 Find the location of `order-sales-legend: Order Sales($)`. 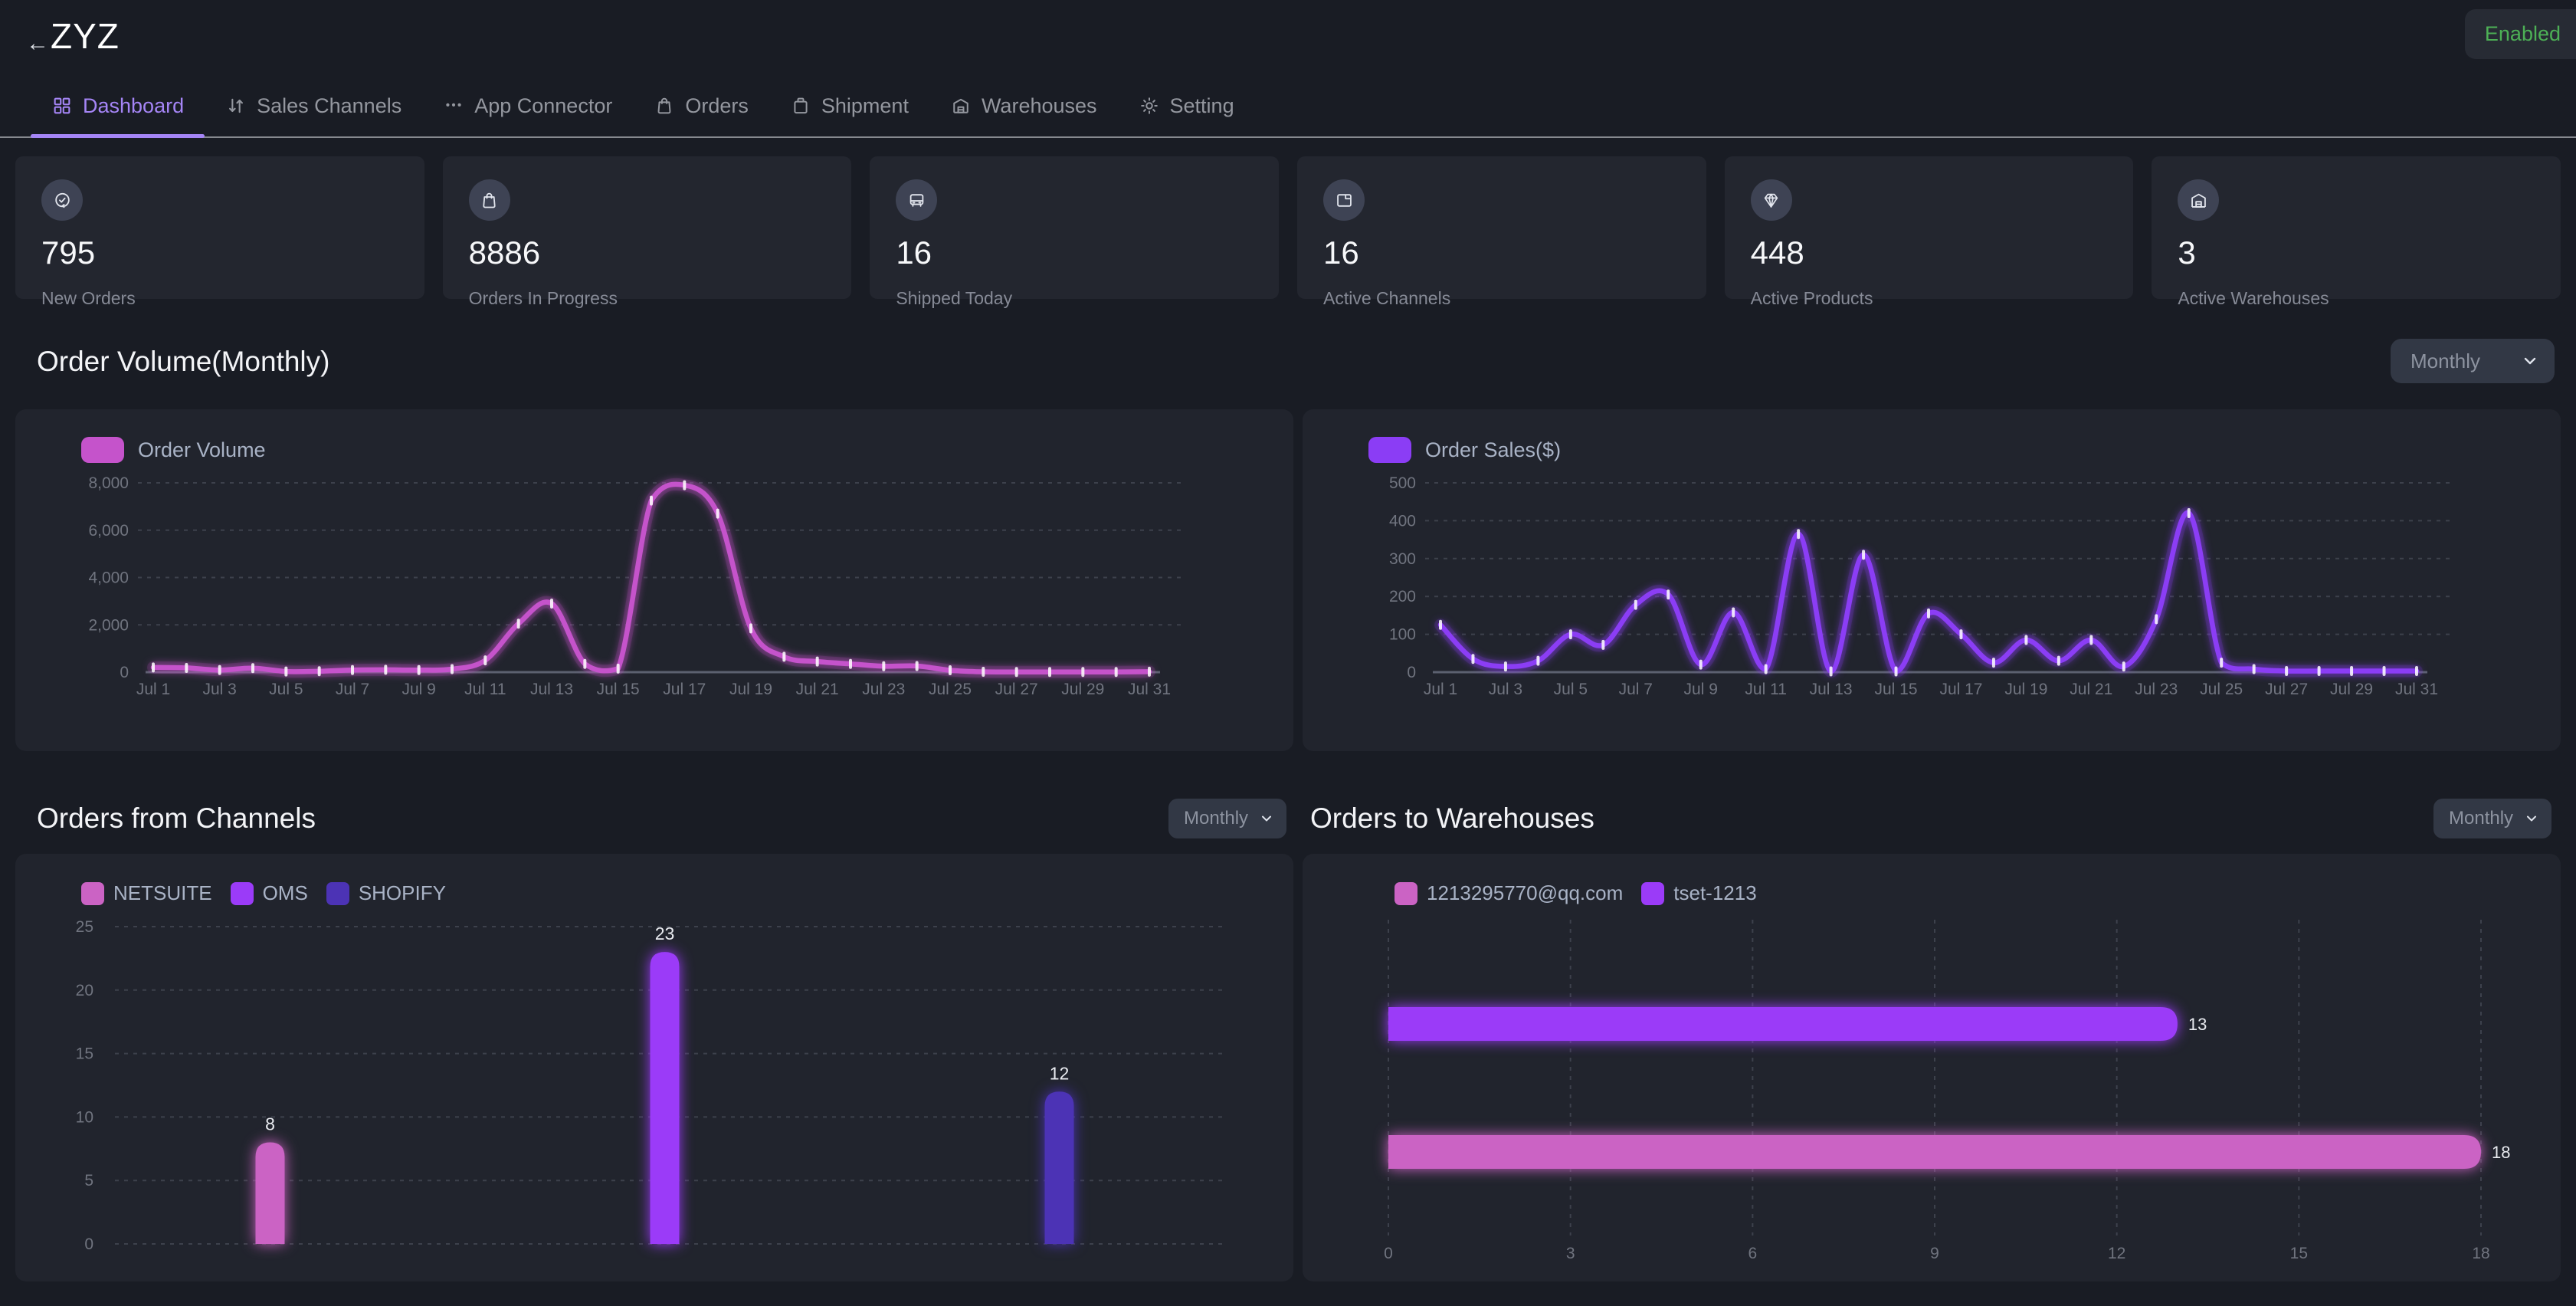

order-sales-legend: Order Sales($) is located at coordinates (1465, 450).